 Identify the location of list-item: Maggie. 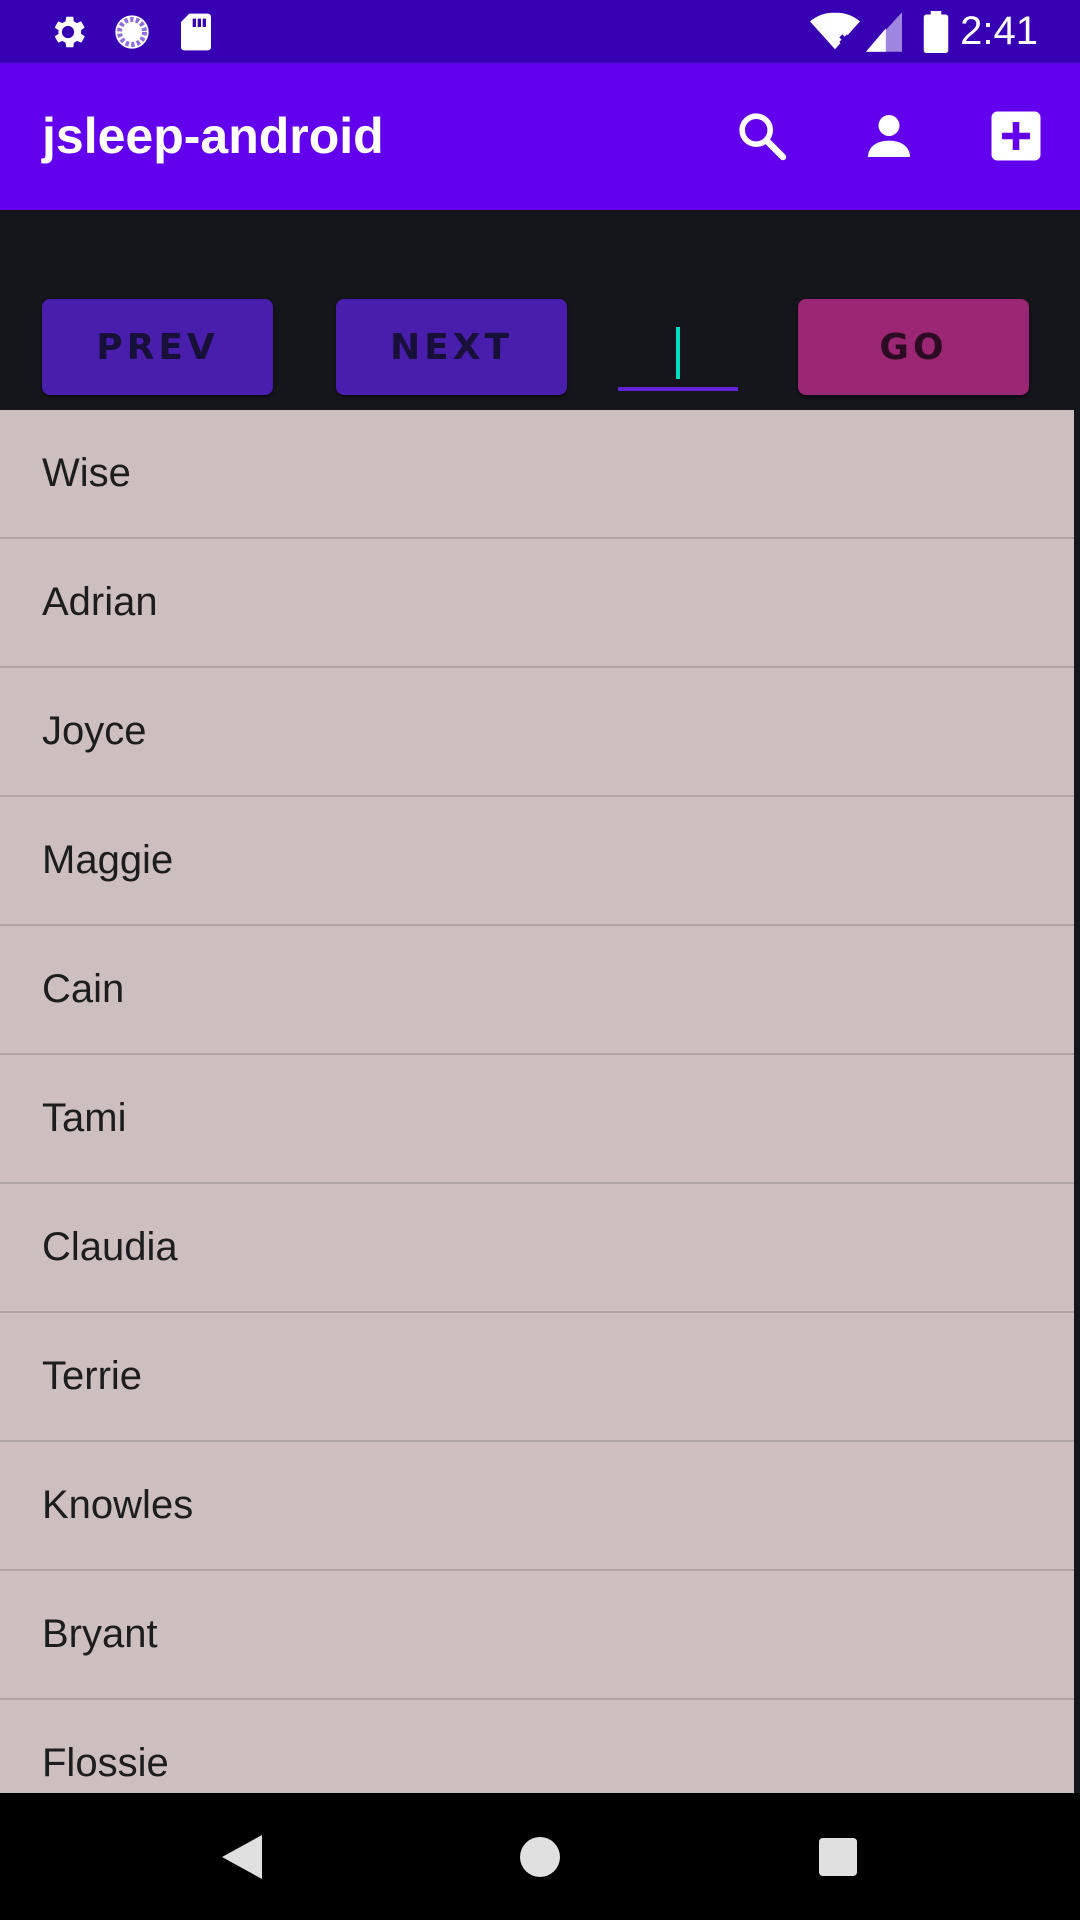
(537, 861).